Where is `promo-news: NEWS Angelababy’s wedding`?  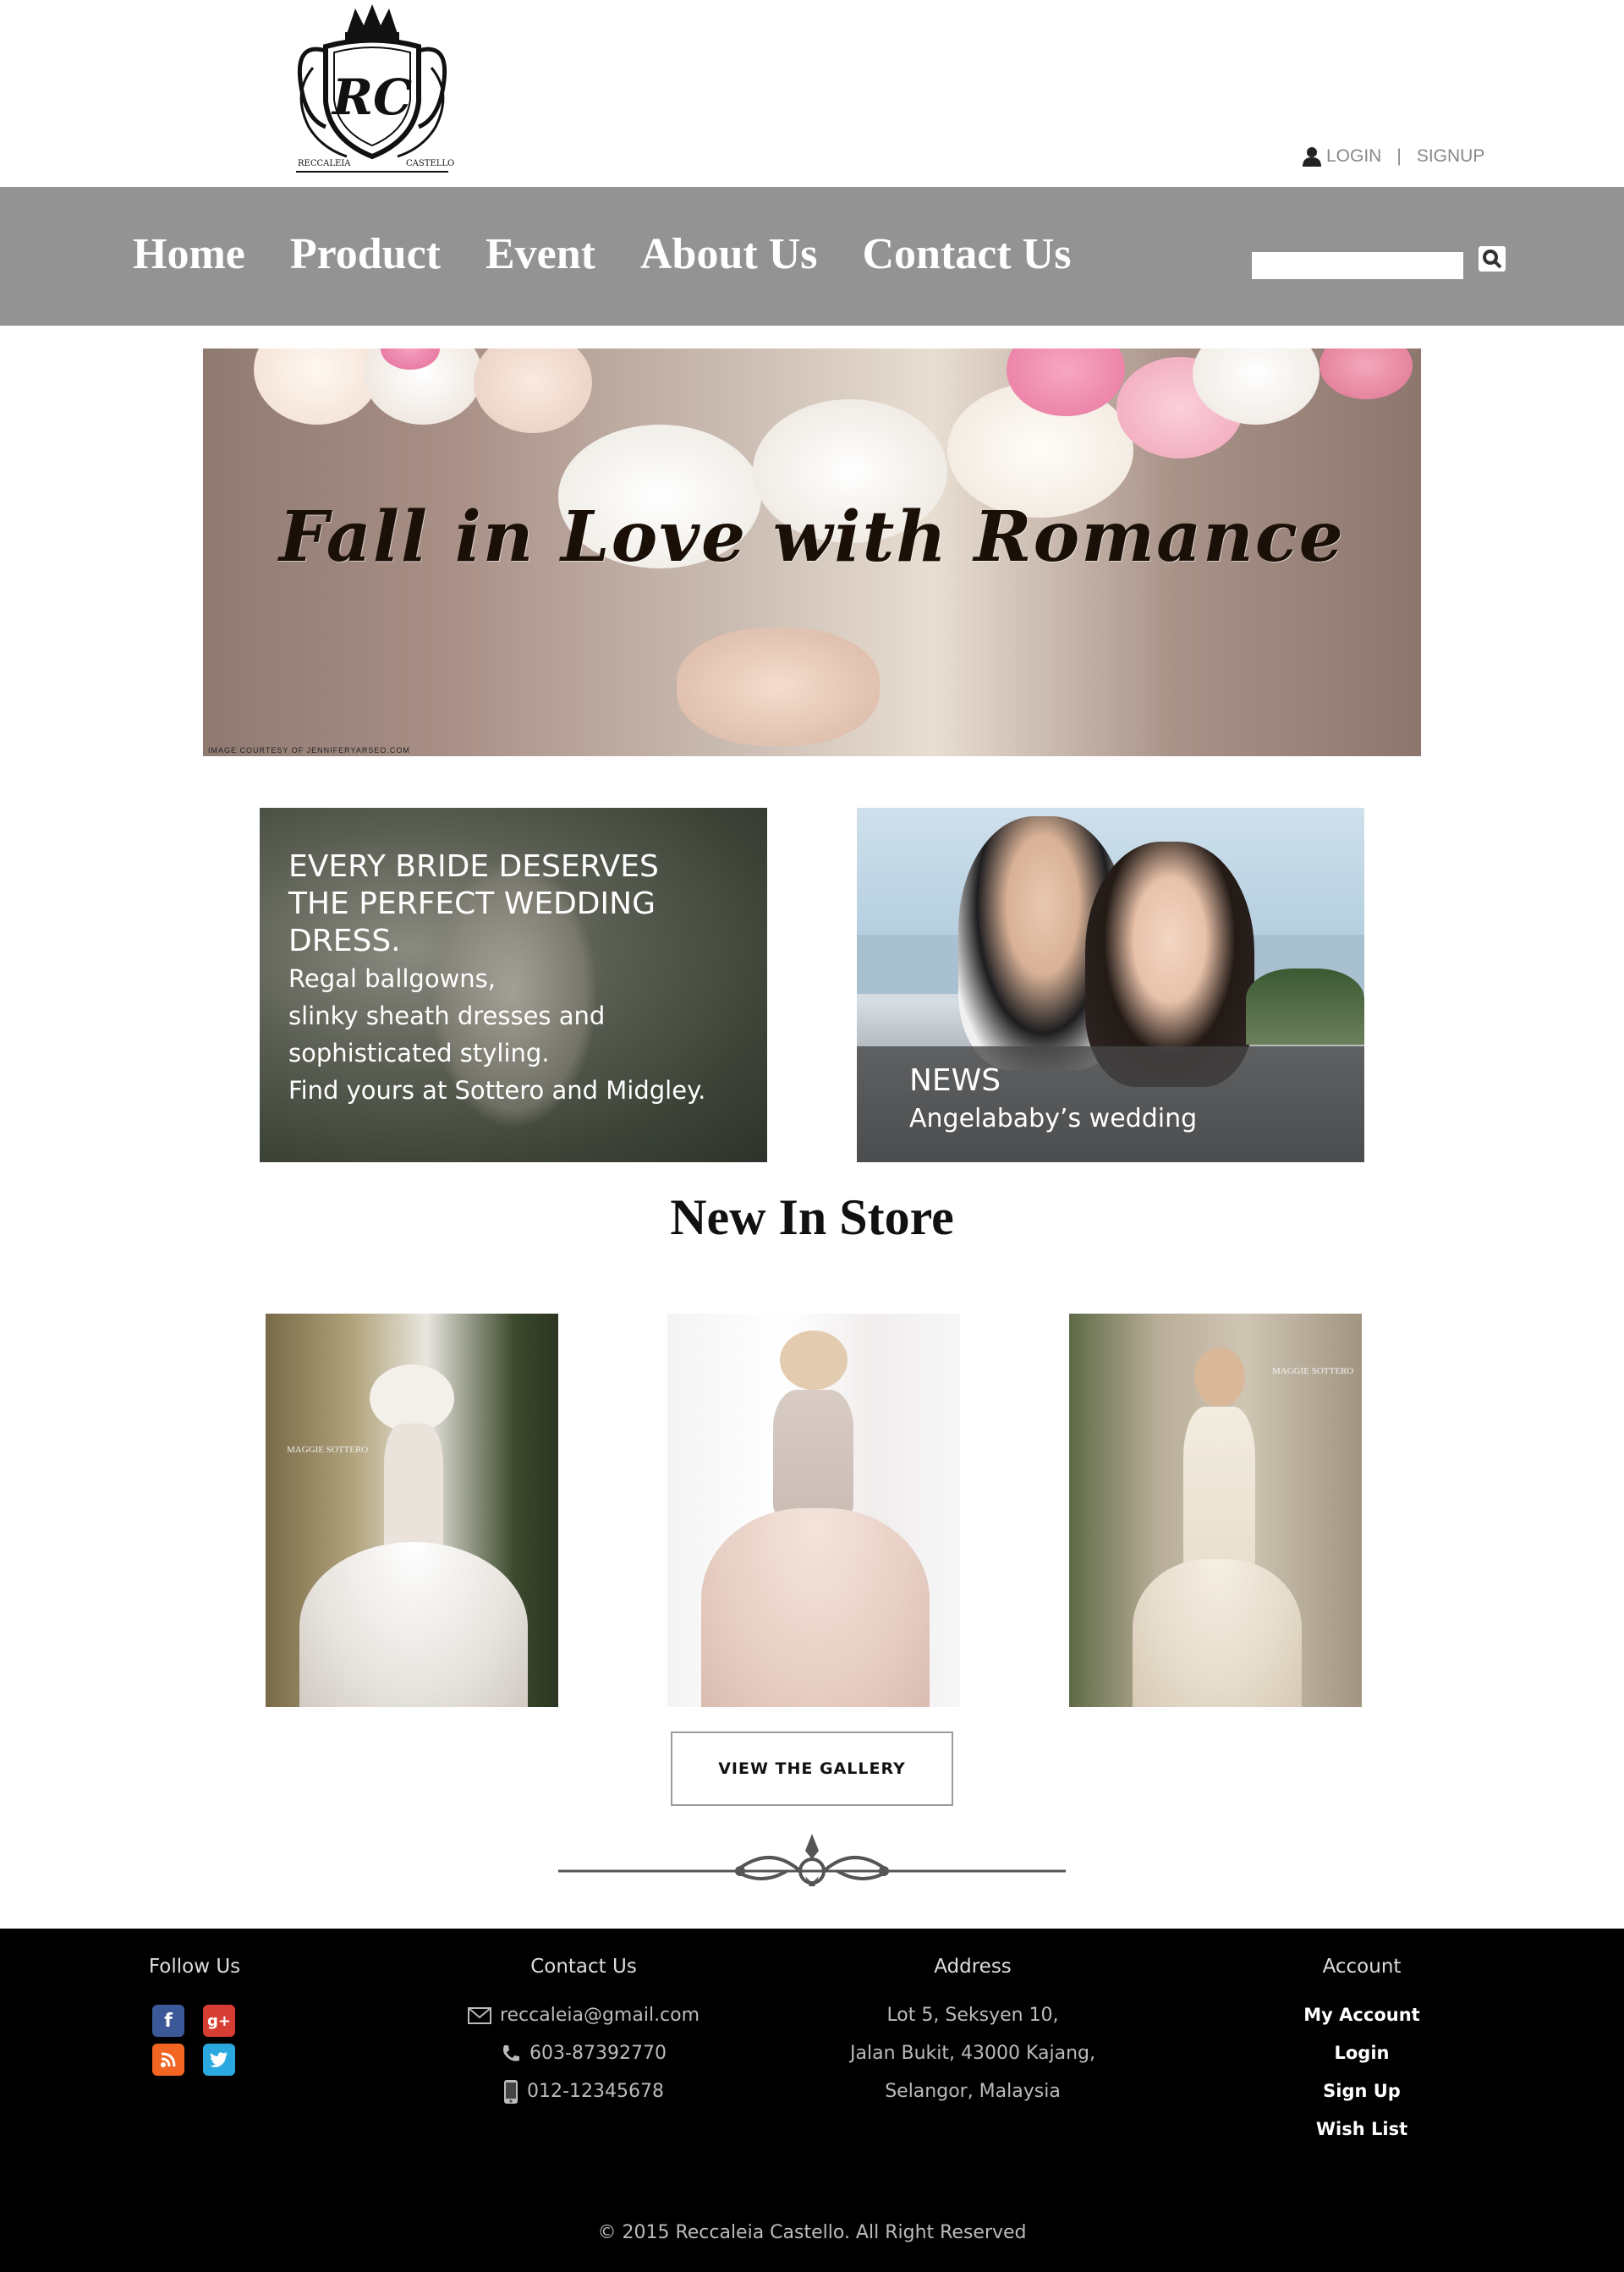
promo-news: NEWS Angelababy’s wedding is located at coordinates (1110, 985).